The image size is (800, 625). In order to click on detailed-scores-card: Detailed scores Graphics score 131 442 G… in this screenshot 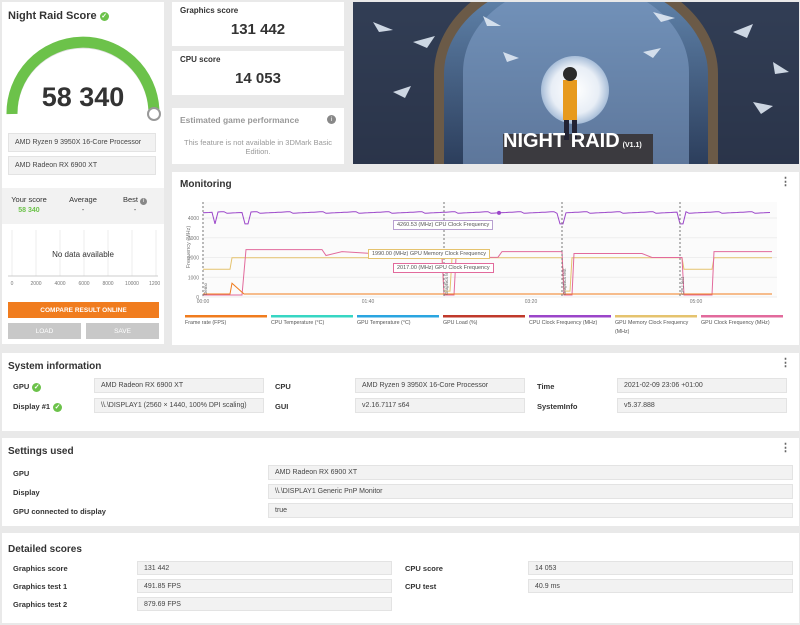, I will do `click(400, 578)`.